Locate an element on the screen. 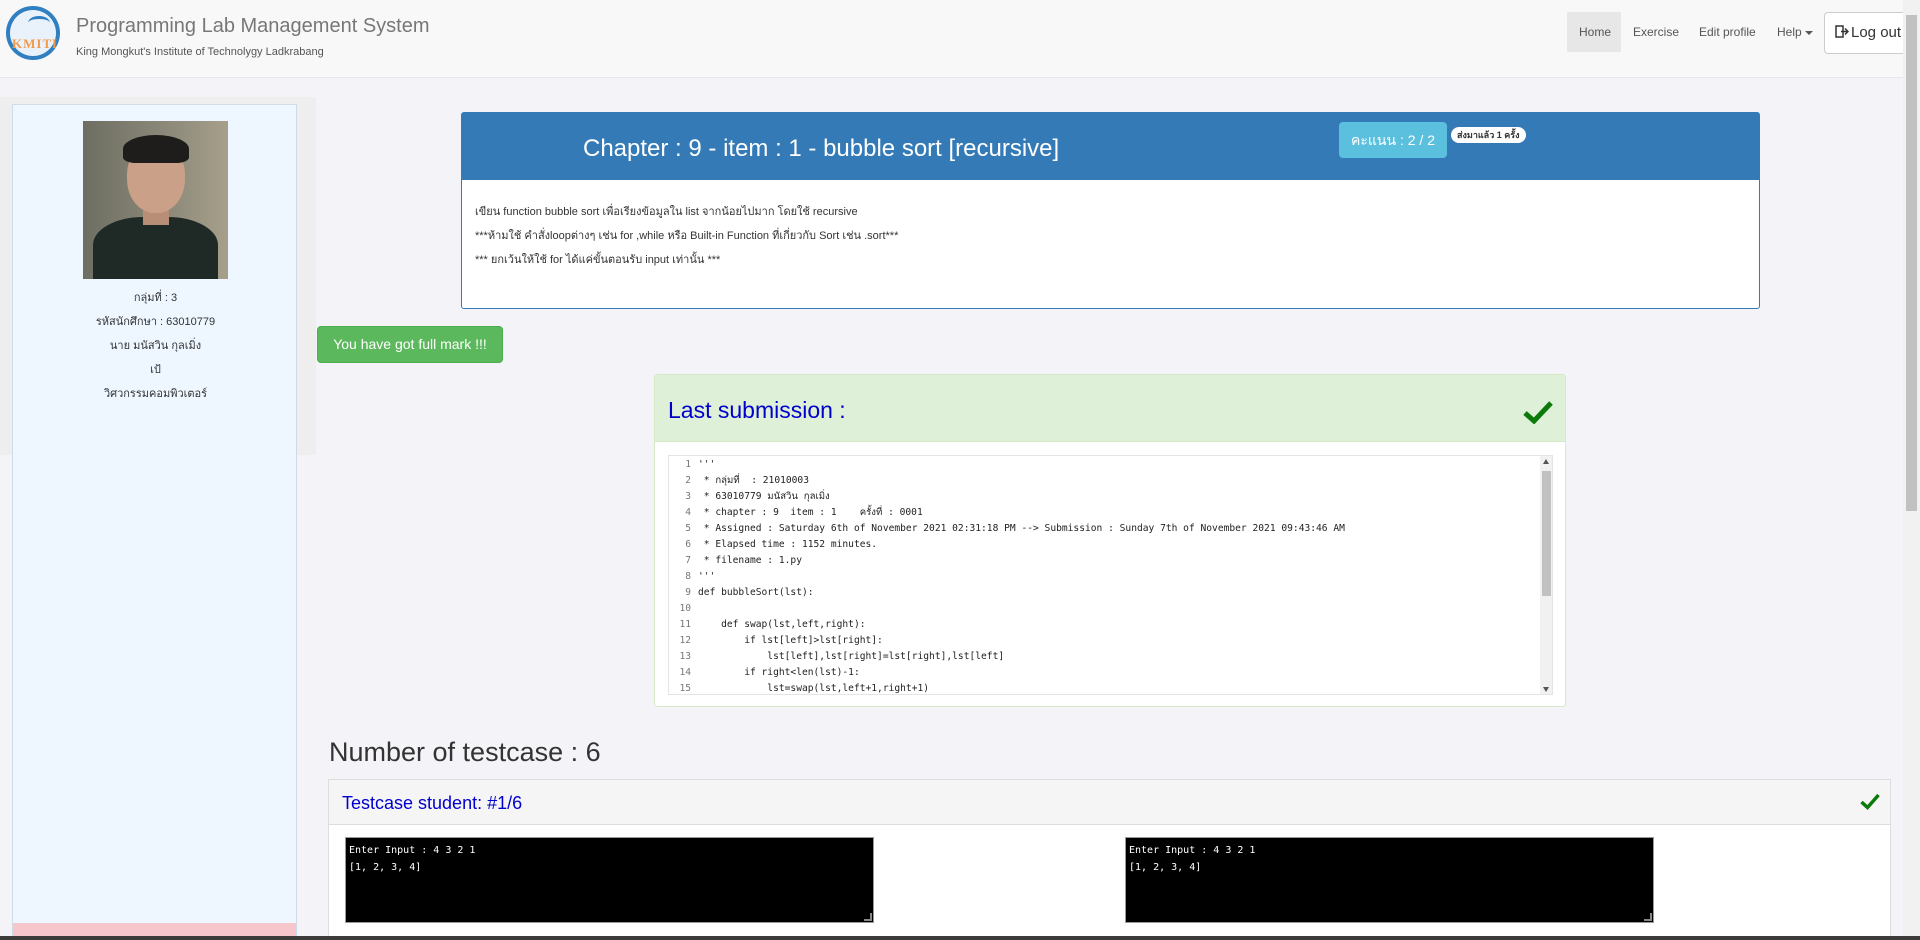  code-line: 8 ''' is located at coordinates (700, 576).